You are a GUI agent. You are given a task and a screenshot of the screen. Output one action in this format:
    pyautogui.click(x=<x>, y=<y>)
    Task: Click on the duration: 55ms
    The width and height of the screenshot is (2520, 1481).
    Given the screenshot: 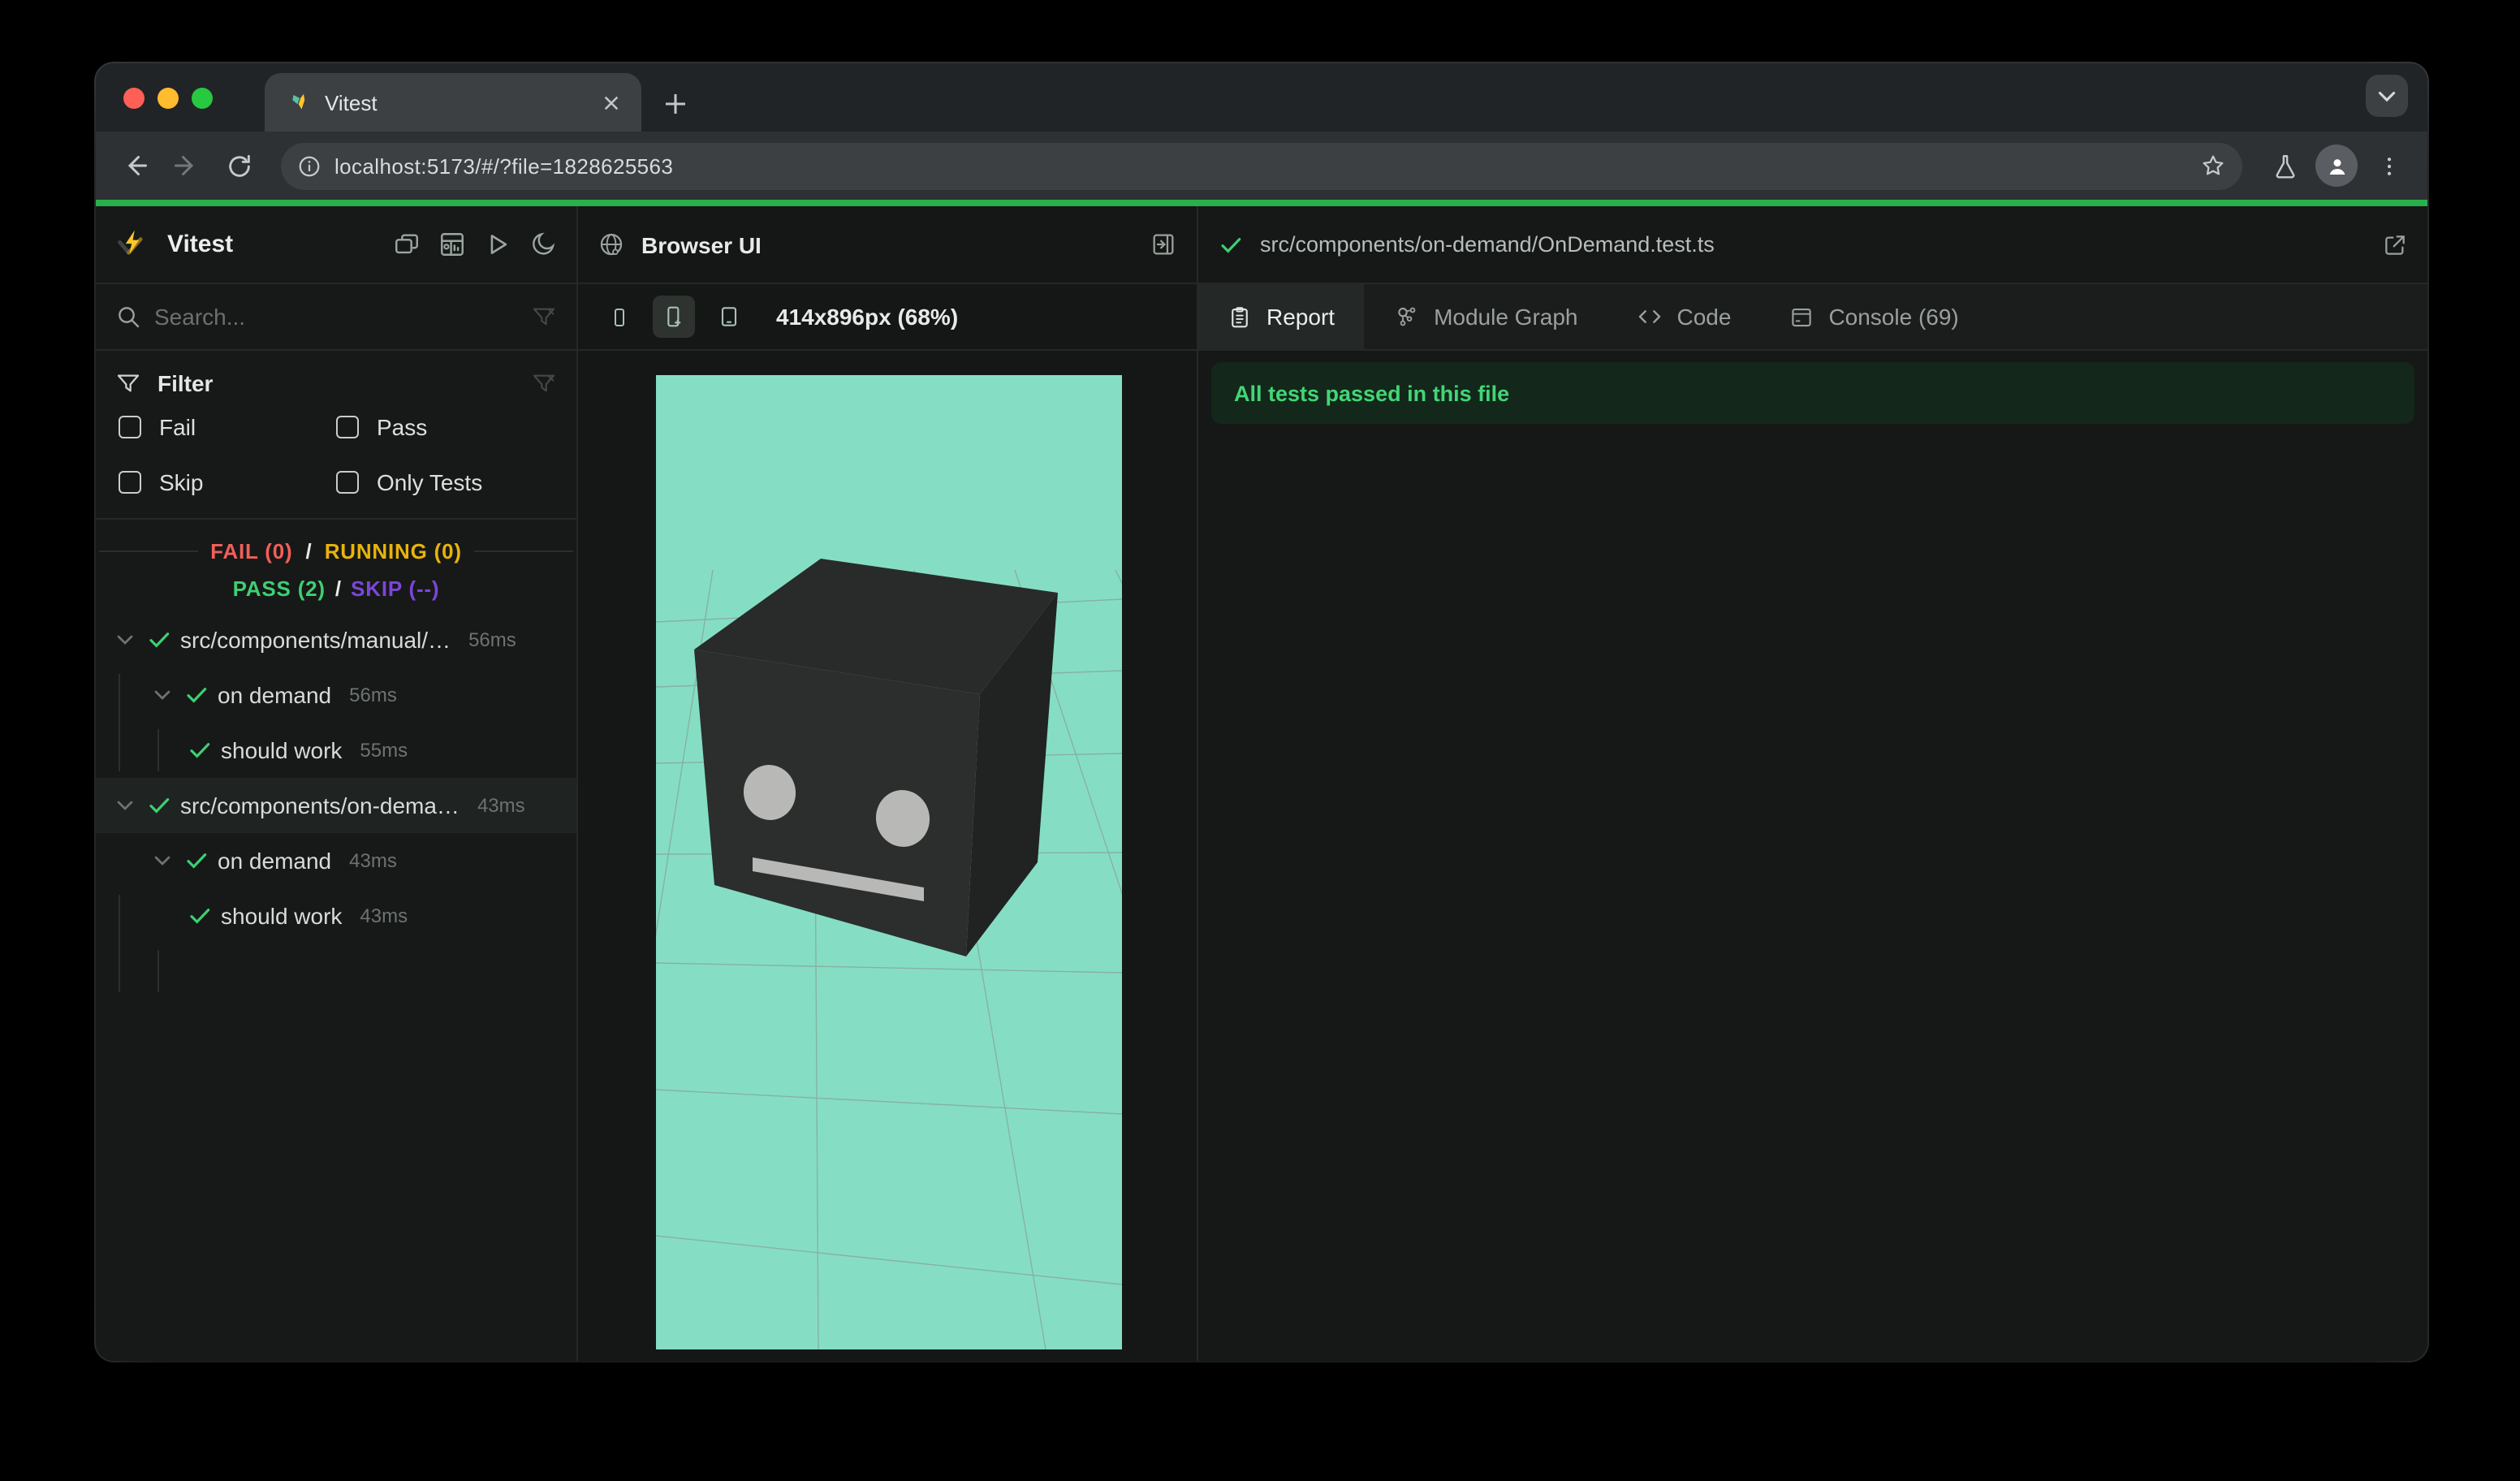 What is the action you would take?
    pyautogui.click(x=384, y=751)
    